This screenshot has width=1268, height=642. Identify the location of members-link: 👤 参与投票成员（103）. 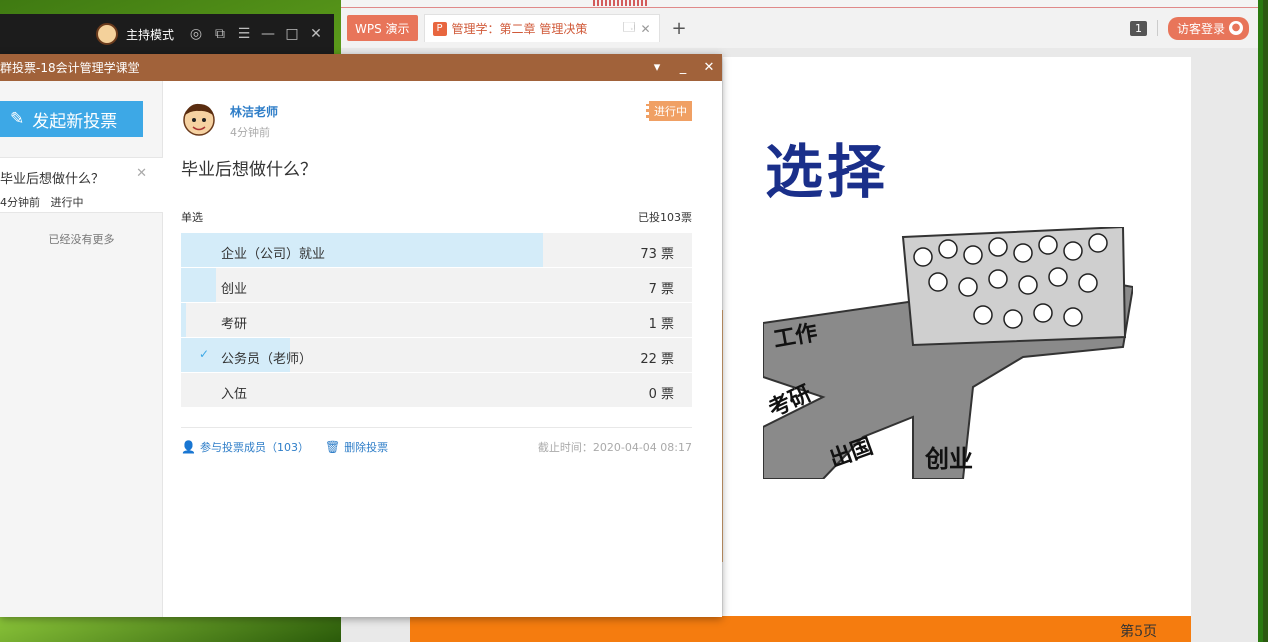
(245, 447).